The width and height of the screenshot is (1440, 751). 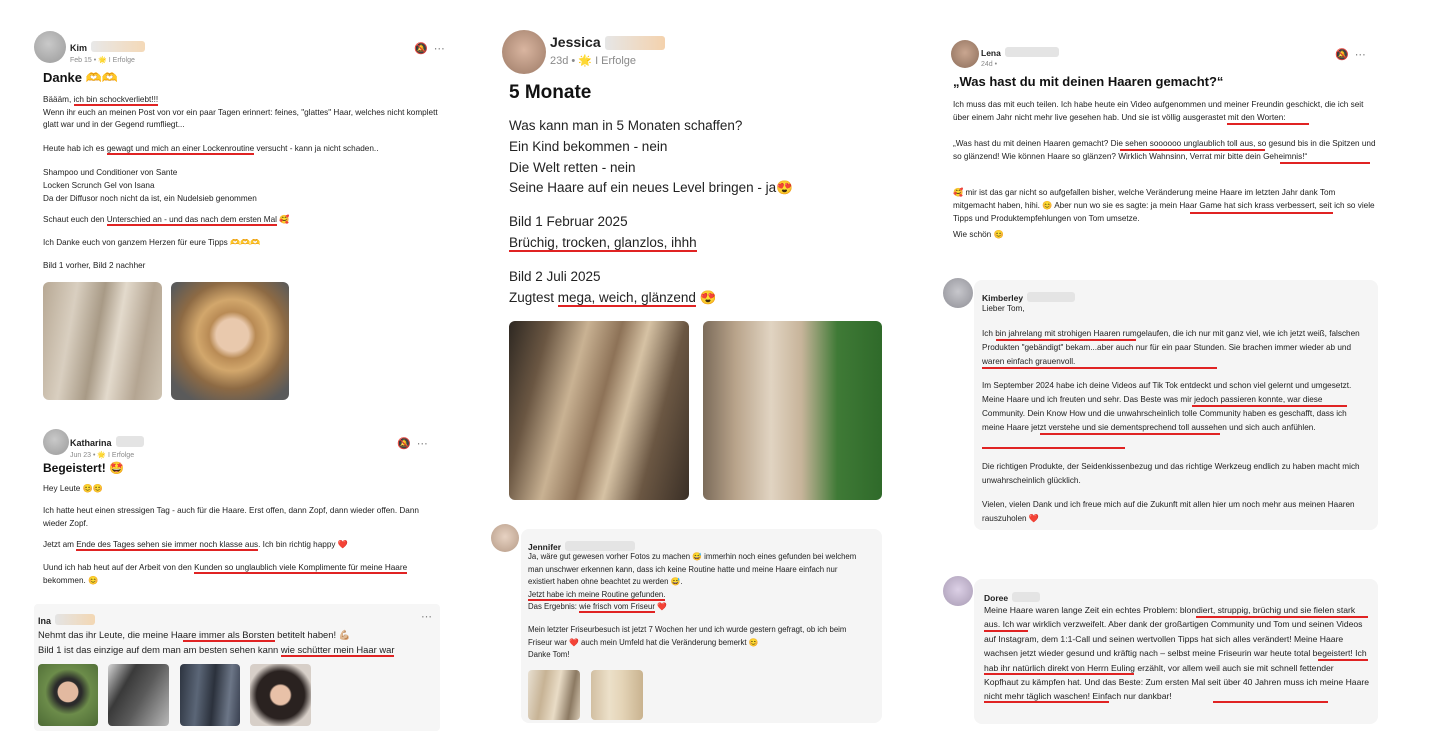 What do you see at coordinates (81, 77) in the screenshot?
I see `post-title: Danke 🫶🫶` at bounding box center [81, 77].